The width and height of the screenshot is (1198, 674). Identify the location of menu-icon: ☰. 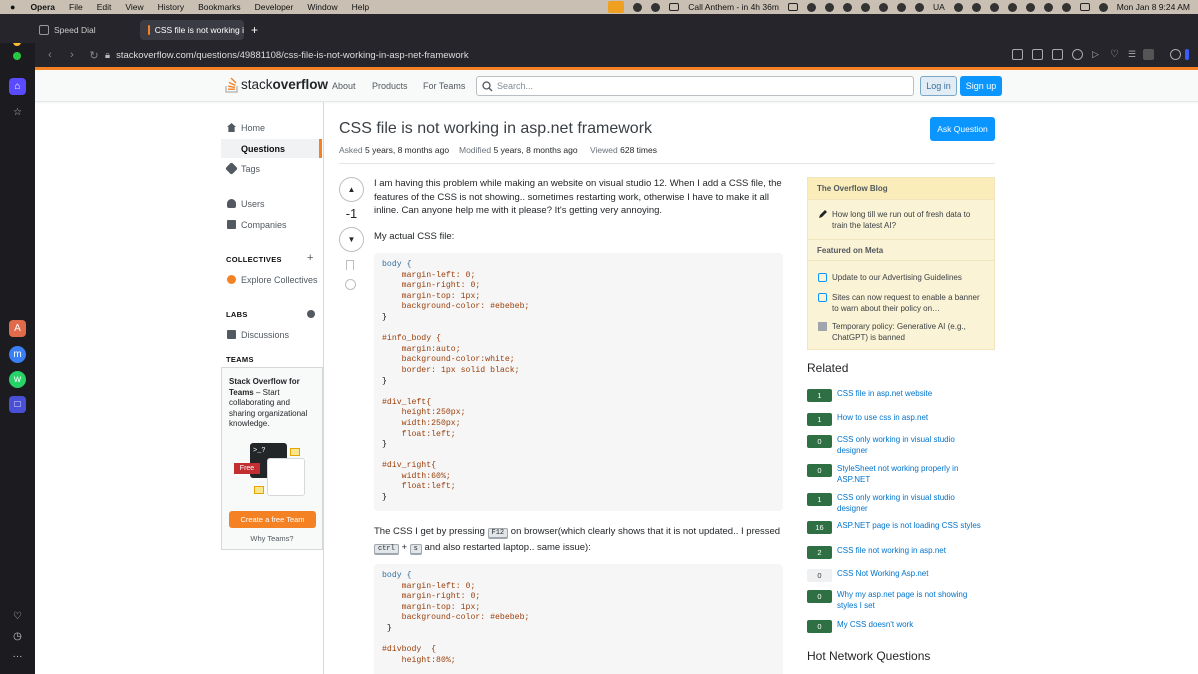
(1133, 54).